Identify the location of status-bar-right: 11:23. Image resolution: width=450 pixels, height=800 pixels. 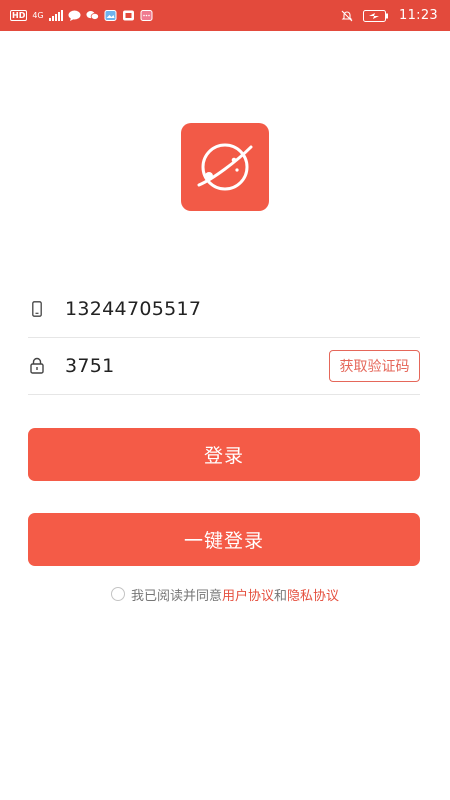
(389, 15).